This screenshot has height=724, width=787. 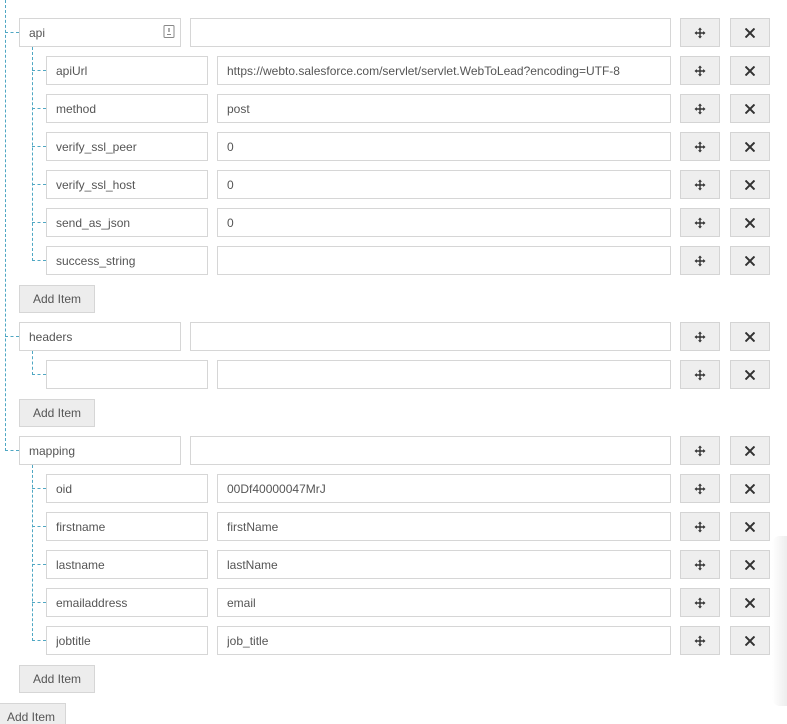 I want to click on move-button-mapping, so click(x=700, y=450).